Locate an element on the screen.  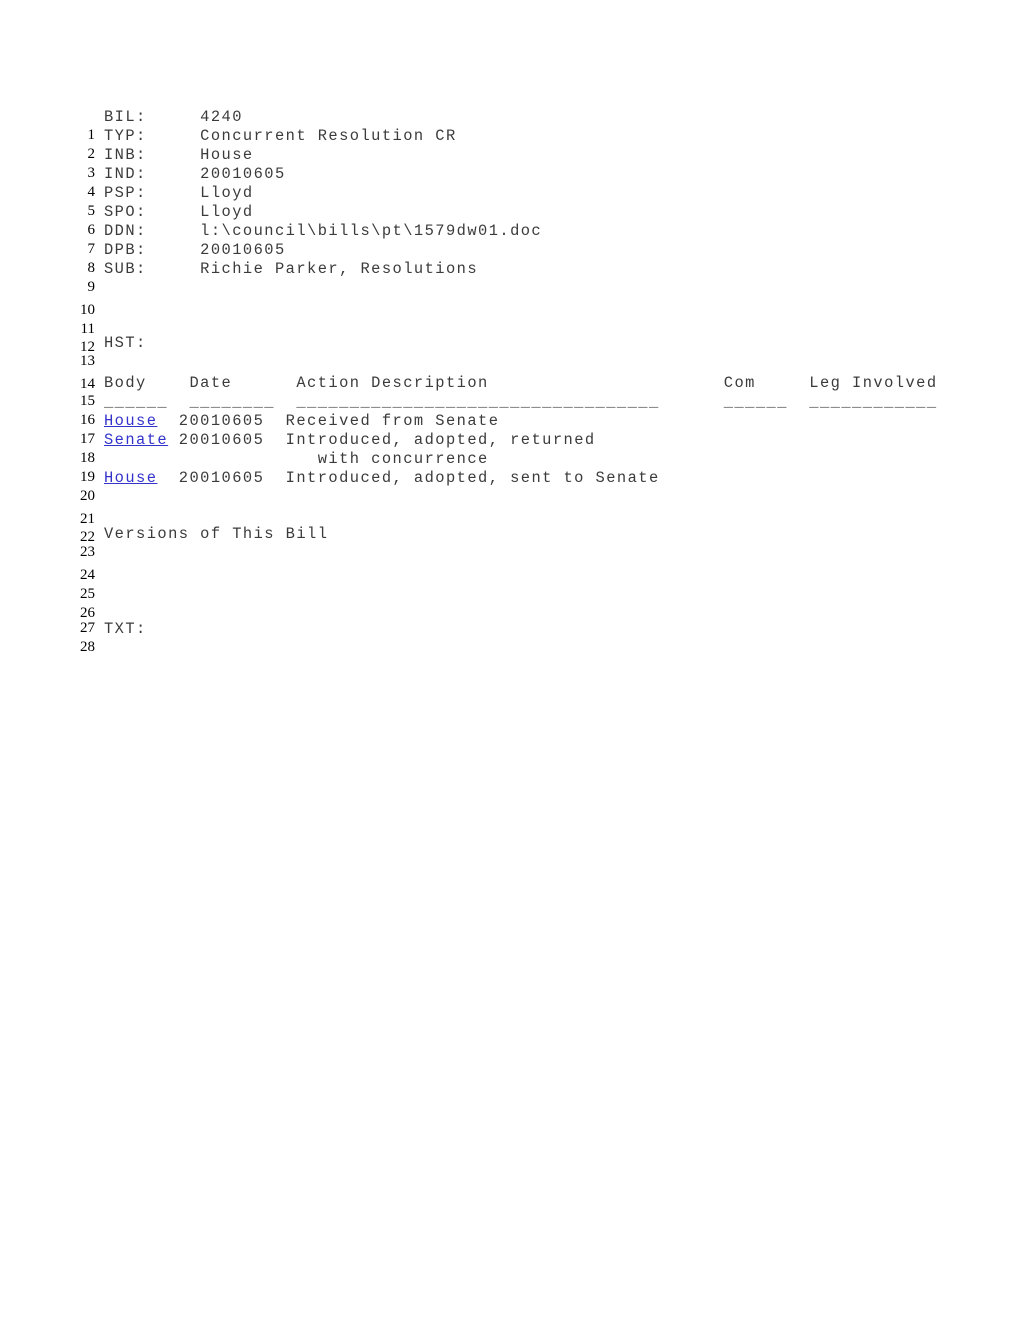
history-body-link-house-2: House is located at coordinates (130, 478).